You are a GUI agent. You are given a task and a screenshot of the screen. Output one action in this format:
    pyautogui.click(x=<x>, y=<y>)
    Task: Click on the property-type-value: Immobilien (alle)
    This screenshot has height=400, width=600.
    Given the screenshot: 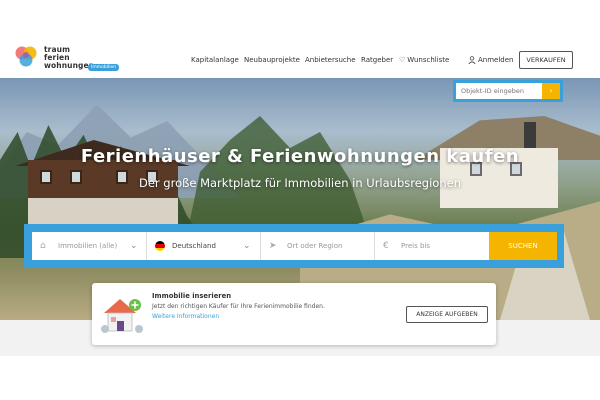 What is the action you would take?
    pyautogui.click(x=88, y=246)
    